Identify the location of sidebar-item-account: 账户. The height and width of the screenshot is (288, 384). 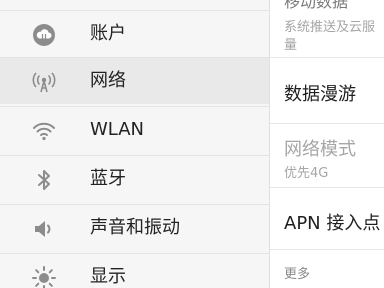
(134, 33).